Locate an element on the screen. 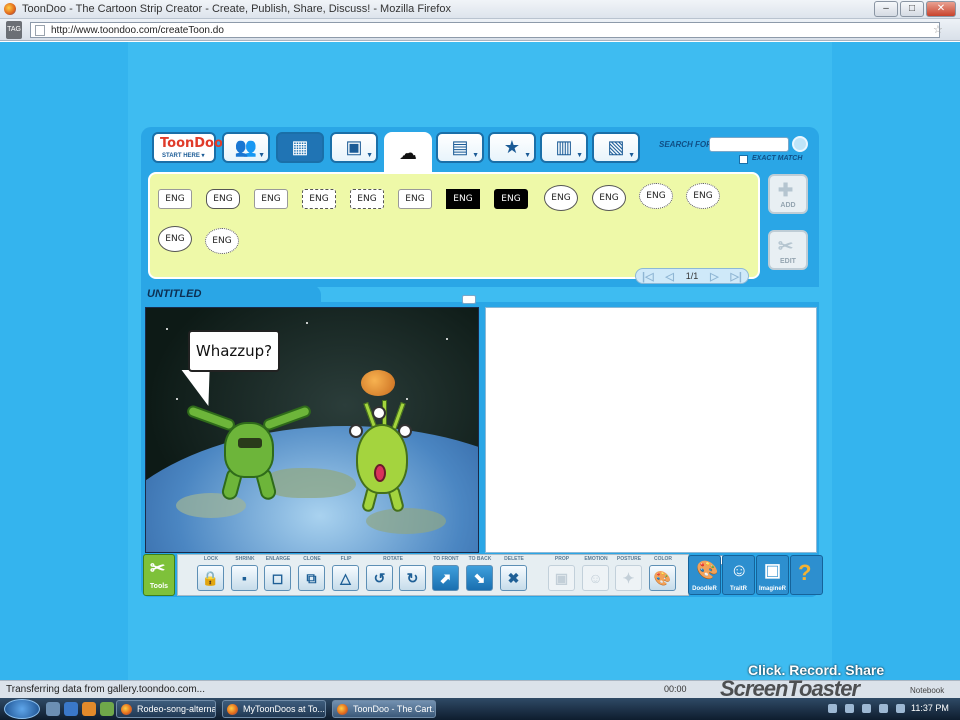  posture-button: ✦ is located at coordinates (628, 578).